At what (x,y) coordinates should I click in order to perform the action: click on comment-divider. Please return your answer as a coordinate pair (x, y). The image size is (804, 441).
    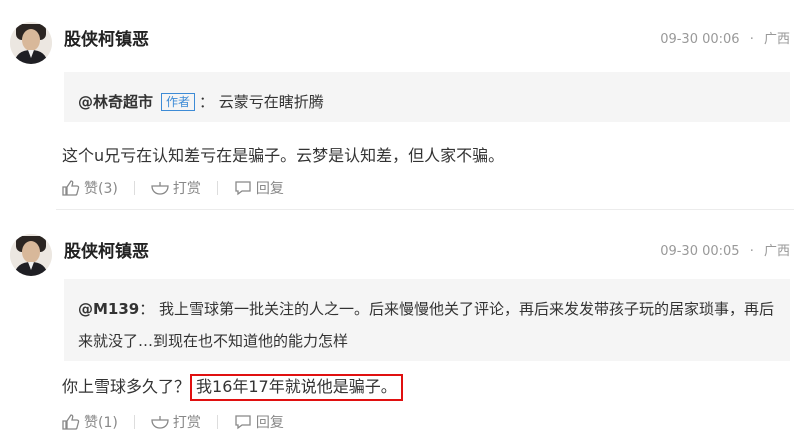
    Looking at the image, I should click on (425, 209).